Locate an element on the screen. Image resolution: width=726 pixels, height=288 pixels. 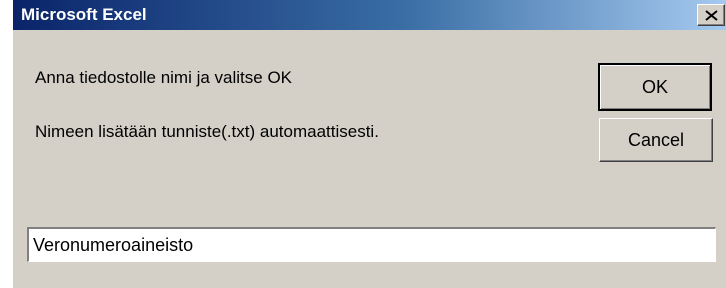
prompt-text-line-1: Anna tiedostolle nimi ja valitse OK is located at coordinates (164, 77).